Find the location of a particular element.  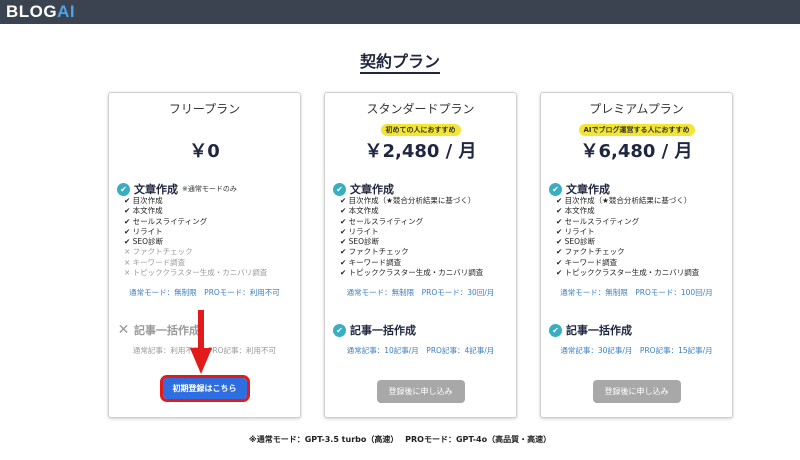

bulk-section-heading: ✕ 記事一括作成 is located at coordinates (158, 330).